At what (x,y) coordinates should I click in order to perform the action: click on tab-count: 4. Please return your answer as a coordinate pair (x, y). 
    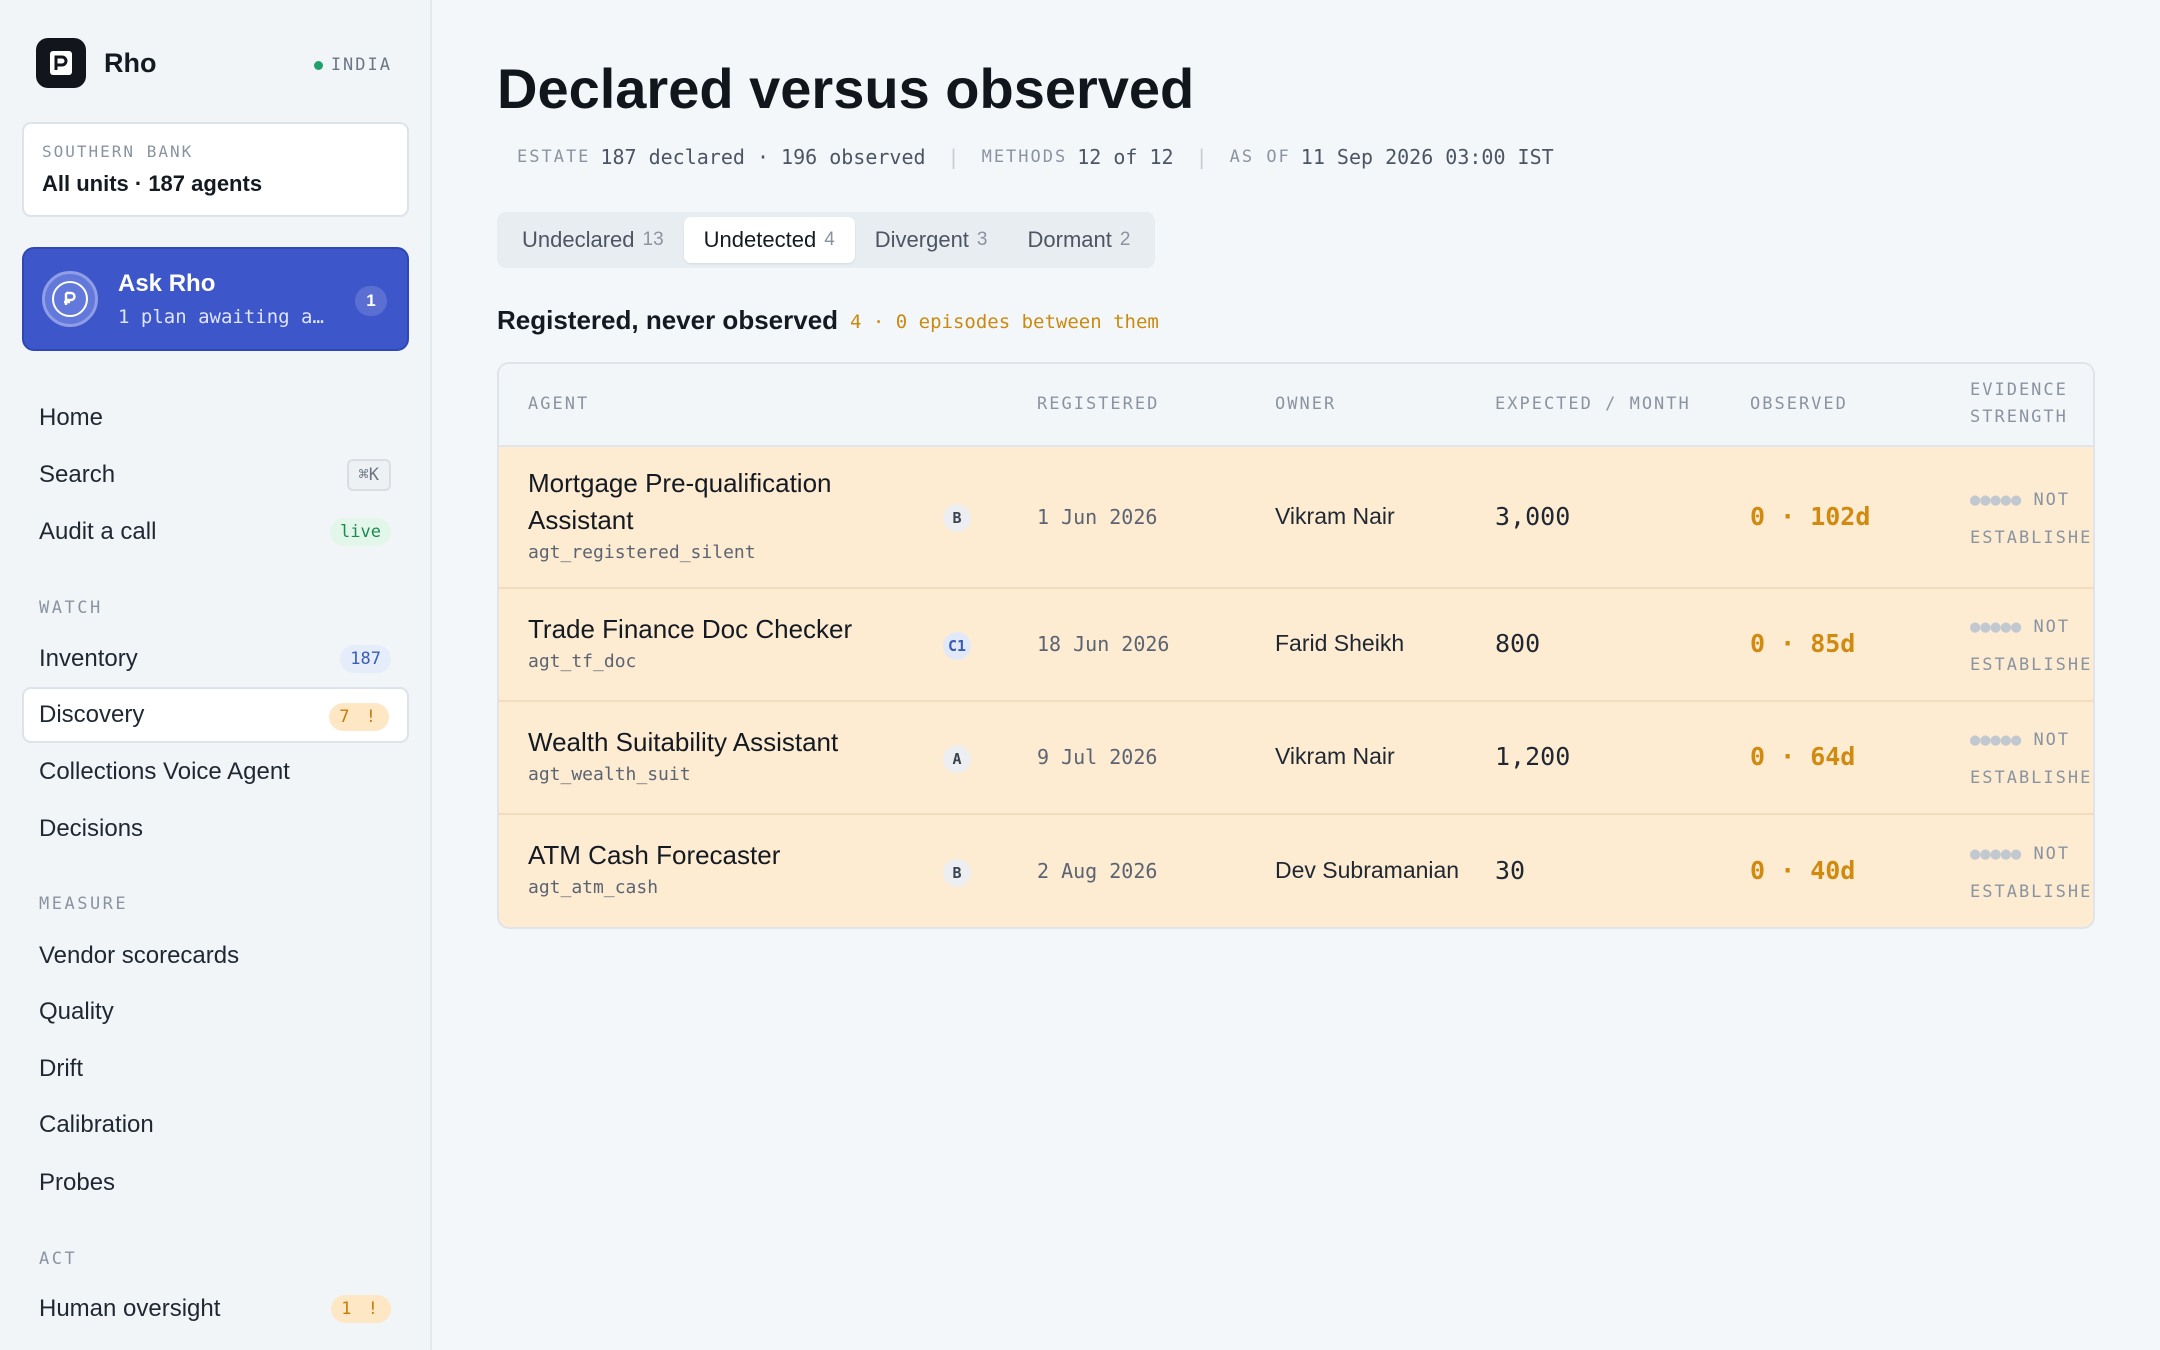
    Looking at the image, I should click on (829, 239).